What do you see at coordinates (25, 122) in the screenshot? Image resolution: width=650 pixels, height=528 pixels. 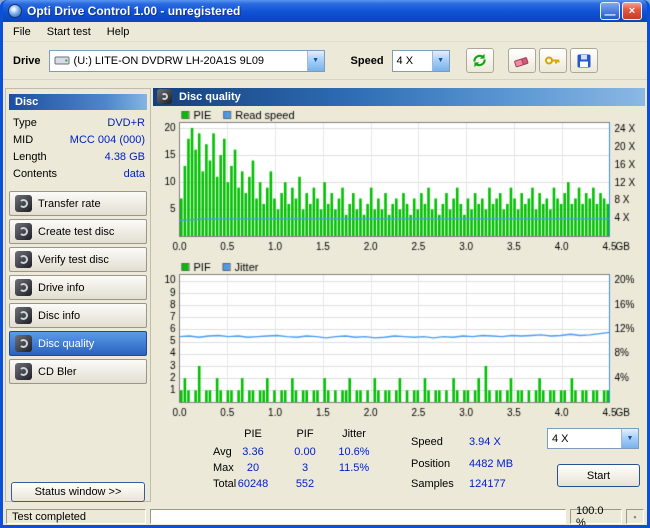 I see `info-label: Type` at bounding box center [25, 122].